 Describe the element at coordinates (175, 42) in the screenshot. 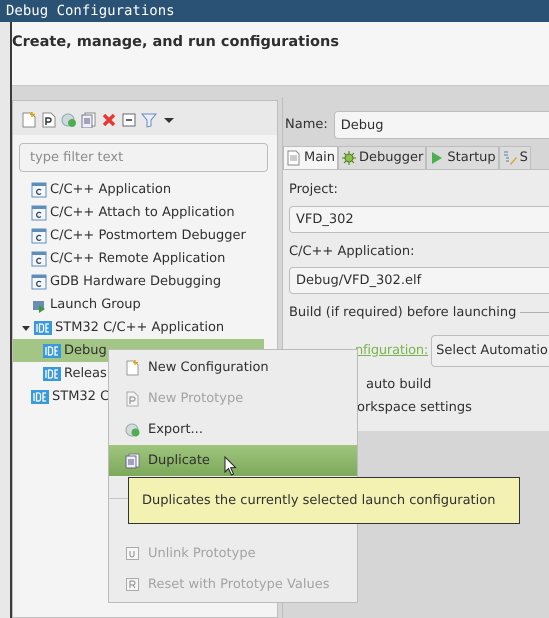

I see `dialog-heading: Create, manage, and run configurations` at that location.